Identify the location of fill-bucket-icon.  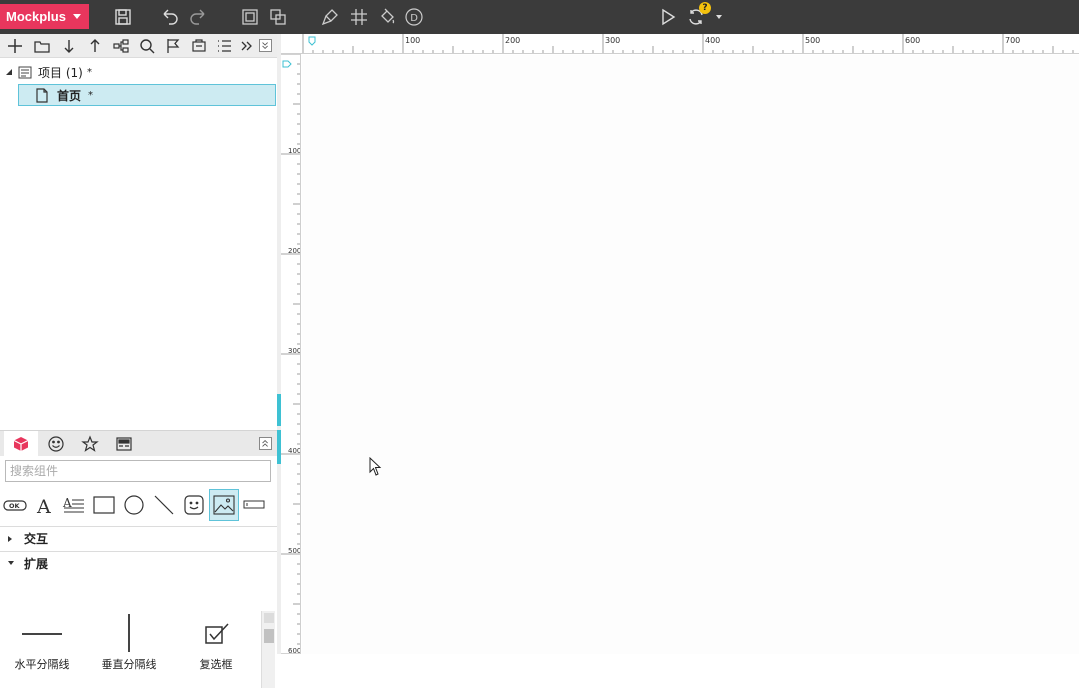
(387, 17).